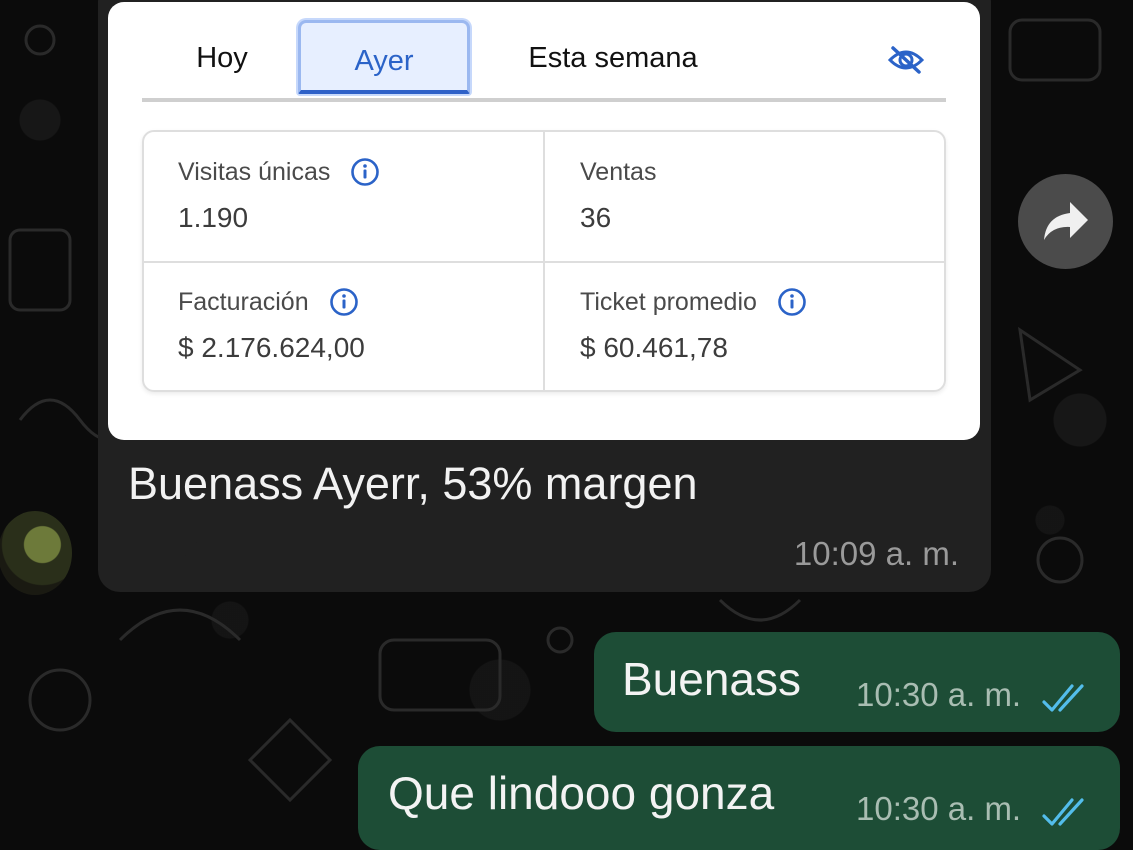  What do you see at coordinates (596, 217) in the screenshot?
I see `metric-value: 36` at bounding box center [596, 217].